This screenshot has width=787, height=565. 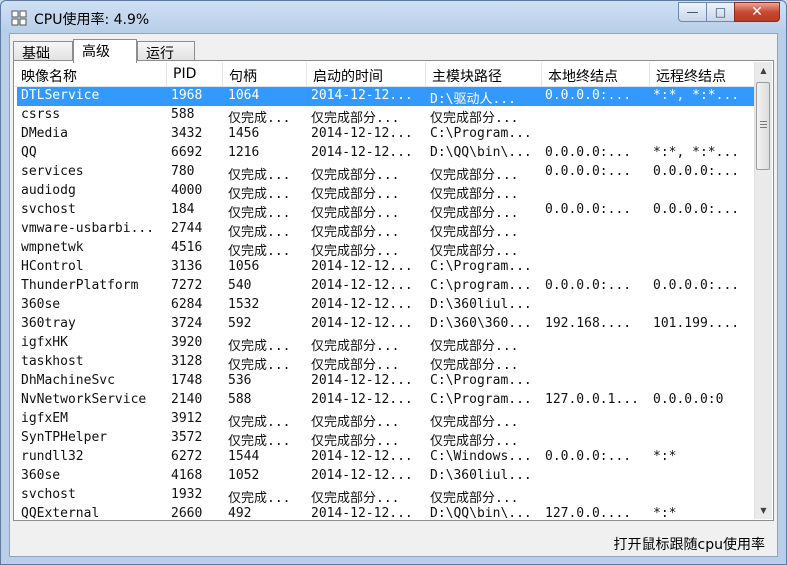 What do you see at coordinates (484, 74) in the screenshot?
I see `header-col-module-path: 主模块路径` at bounding box center [484, 74].